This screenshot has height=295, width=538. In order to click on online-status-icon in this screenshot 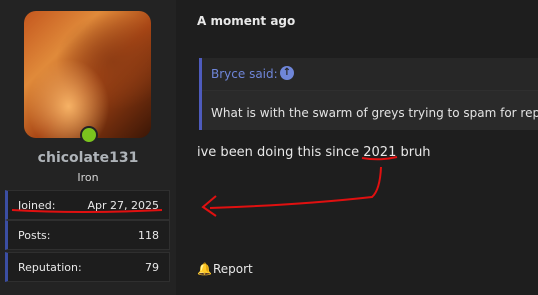, I will do `click(89, 135)`.